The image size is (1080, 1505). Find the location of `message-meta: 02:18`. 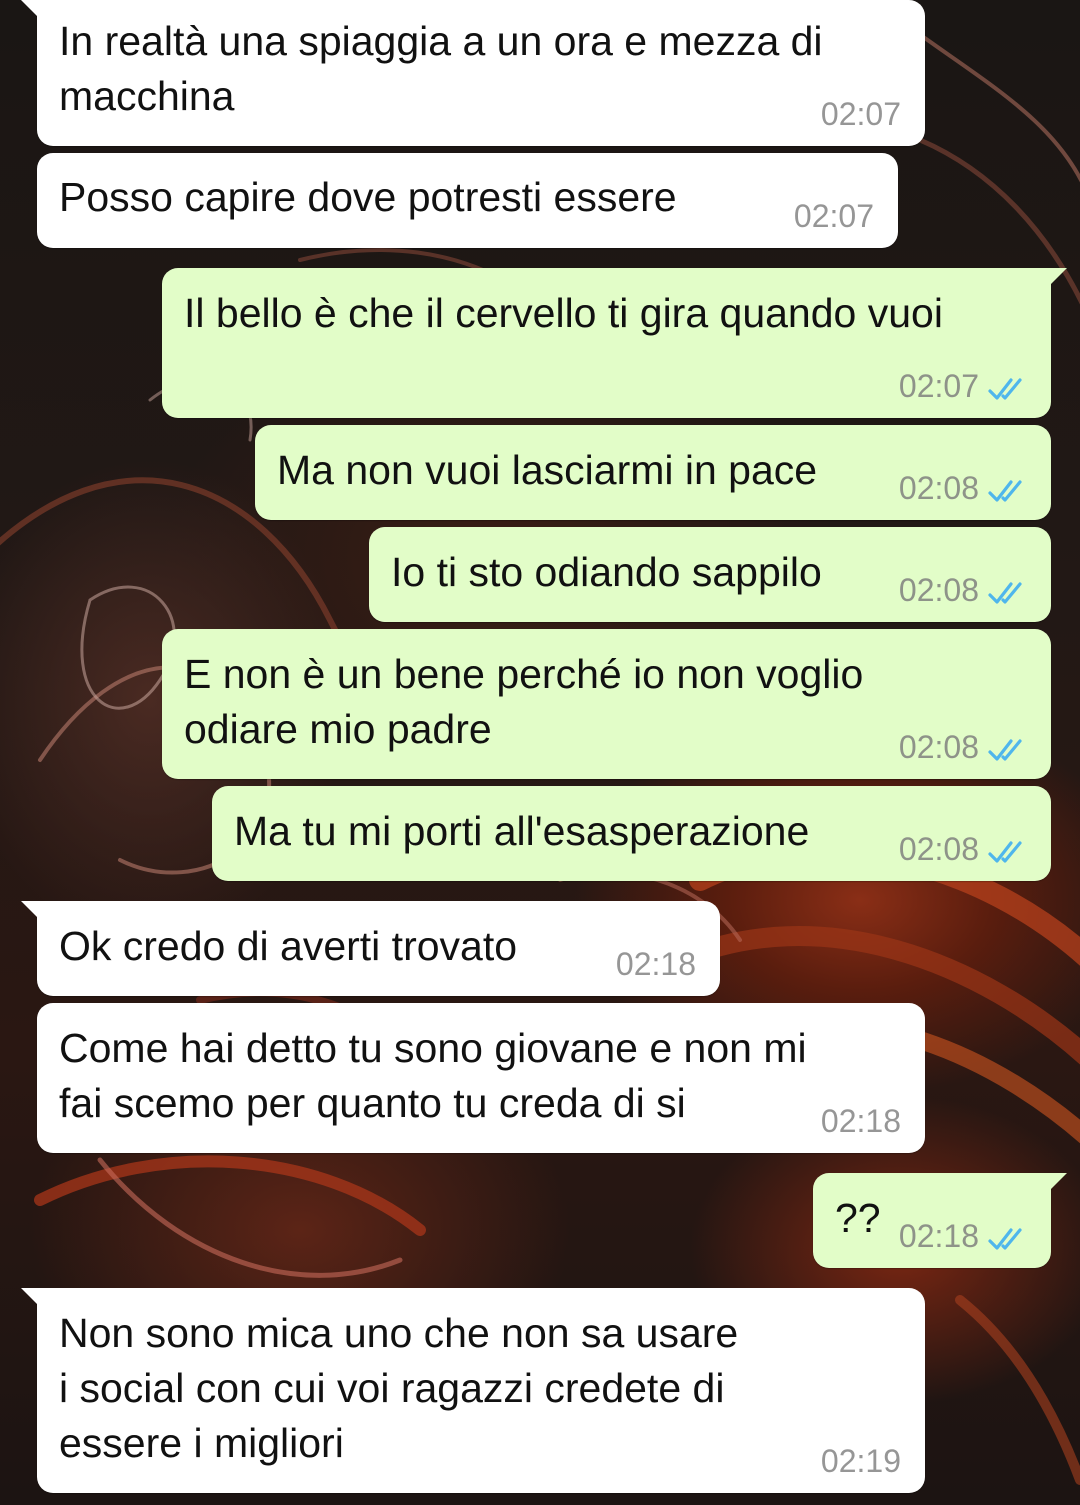

message-meta: 02:18 is located at coordinates (963, 1236).